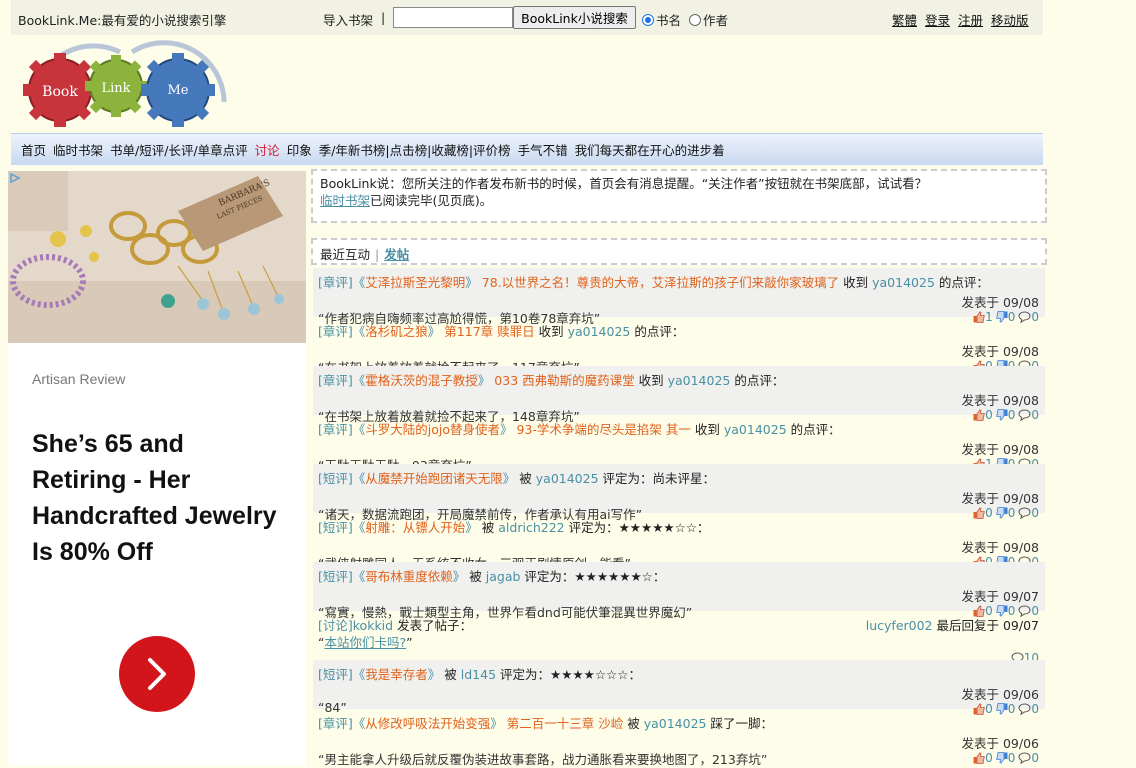 Image resolution: width=1136 pixels, height=768 pixels. Describe the element at coordinates (299, 149) in the screenshot. I see `nav-impressions: 印象` at that location.